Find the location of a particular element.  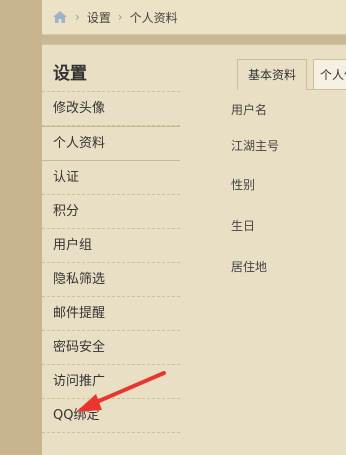

profile-tabs: 基本资料 个人信 is located at coordinates (291, 74).